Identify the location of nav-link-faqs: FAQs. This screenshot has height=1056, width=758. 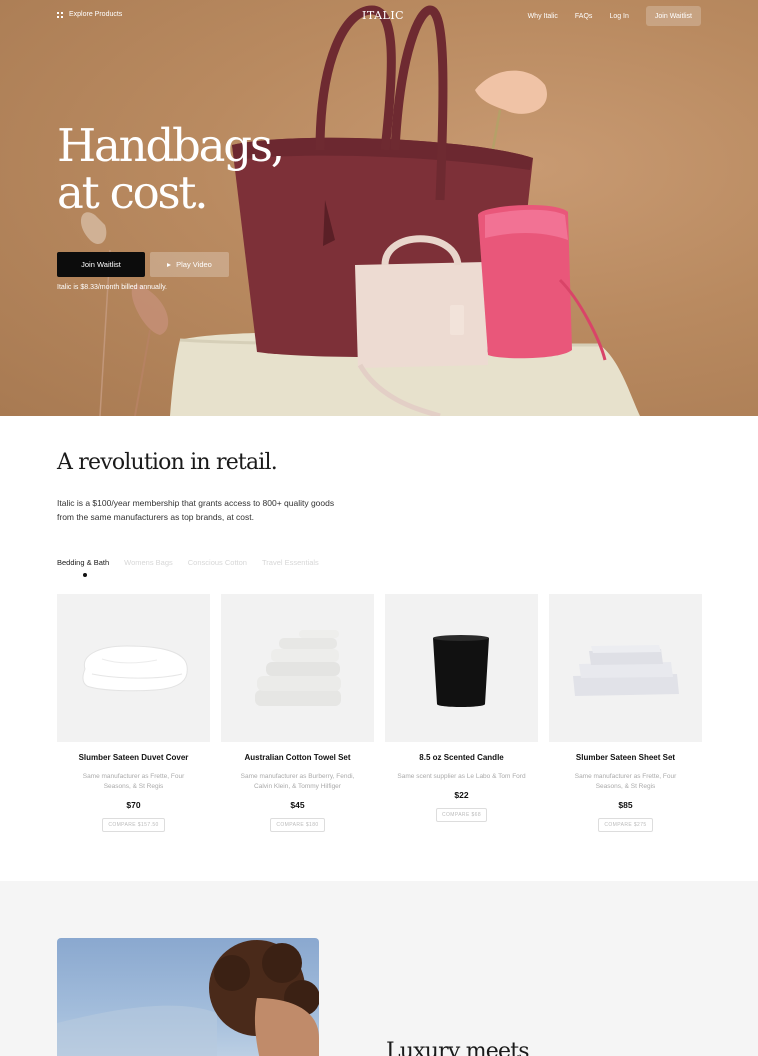
(584, 16).